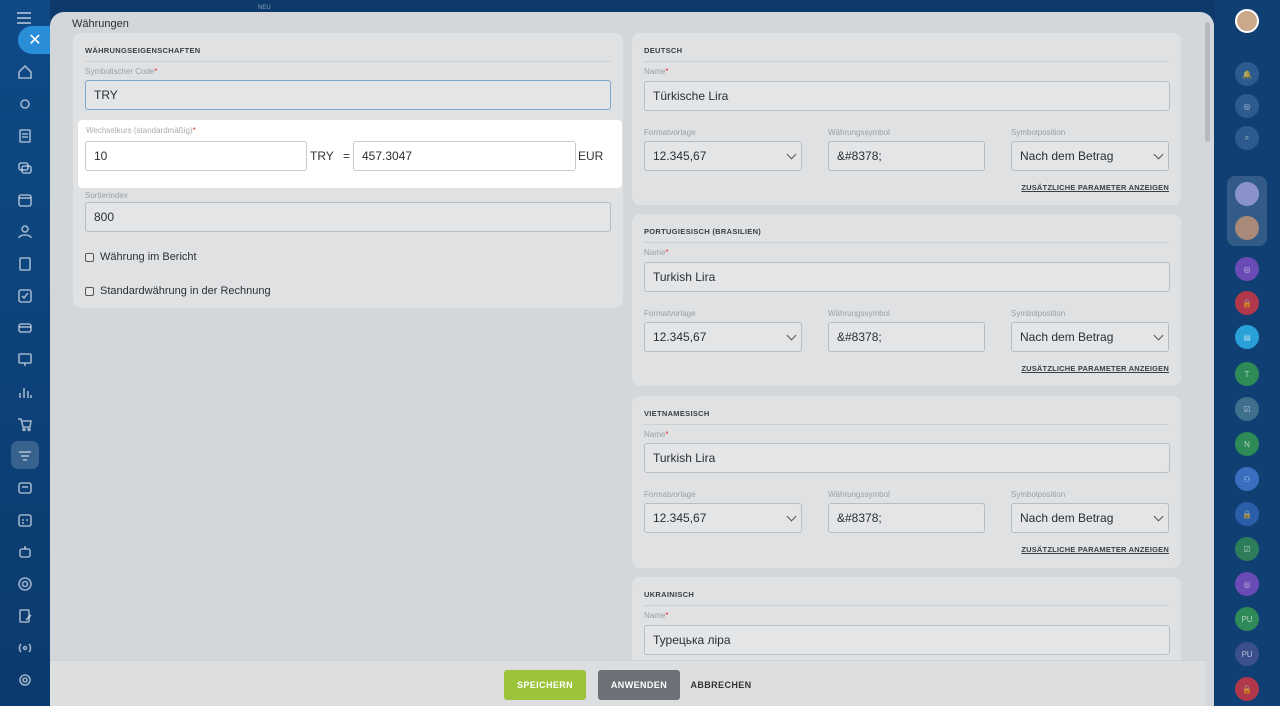 The image size is (1280, 706). I want to click on message-chat-icon: ▤, so click(1247, 337).